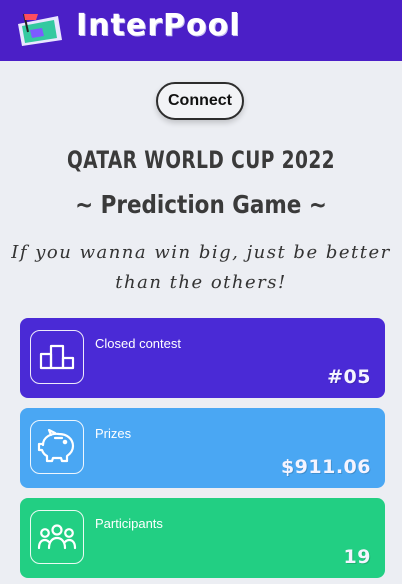  Describe the element at coordinates (57, 447) in the screenshot. I see `piggy-bank-icon` at that location.